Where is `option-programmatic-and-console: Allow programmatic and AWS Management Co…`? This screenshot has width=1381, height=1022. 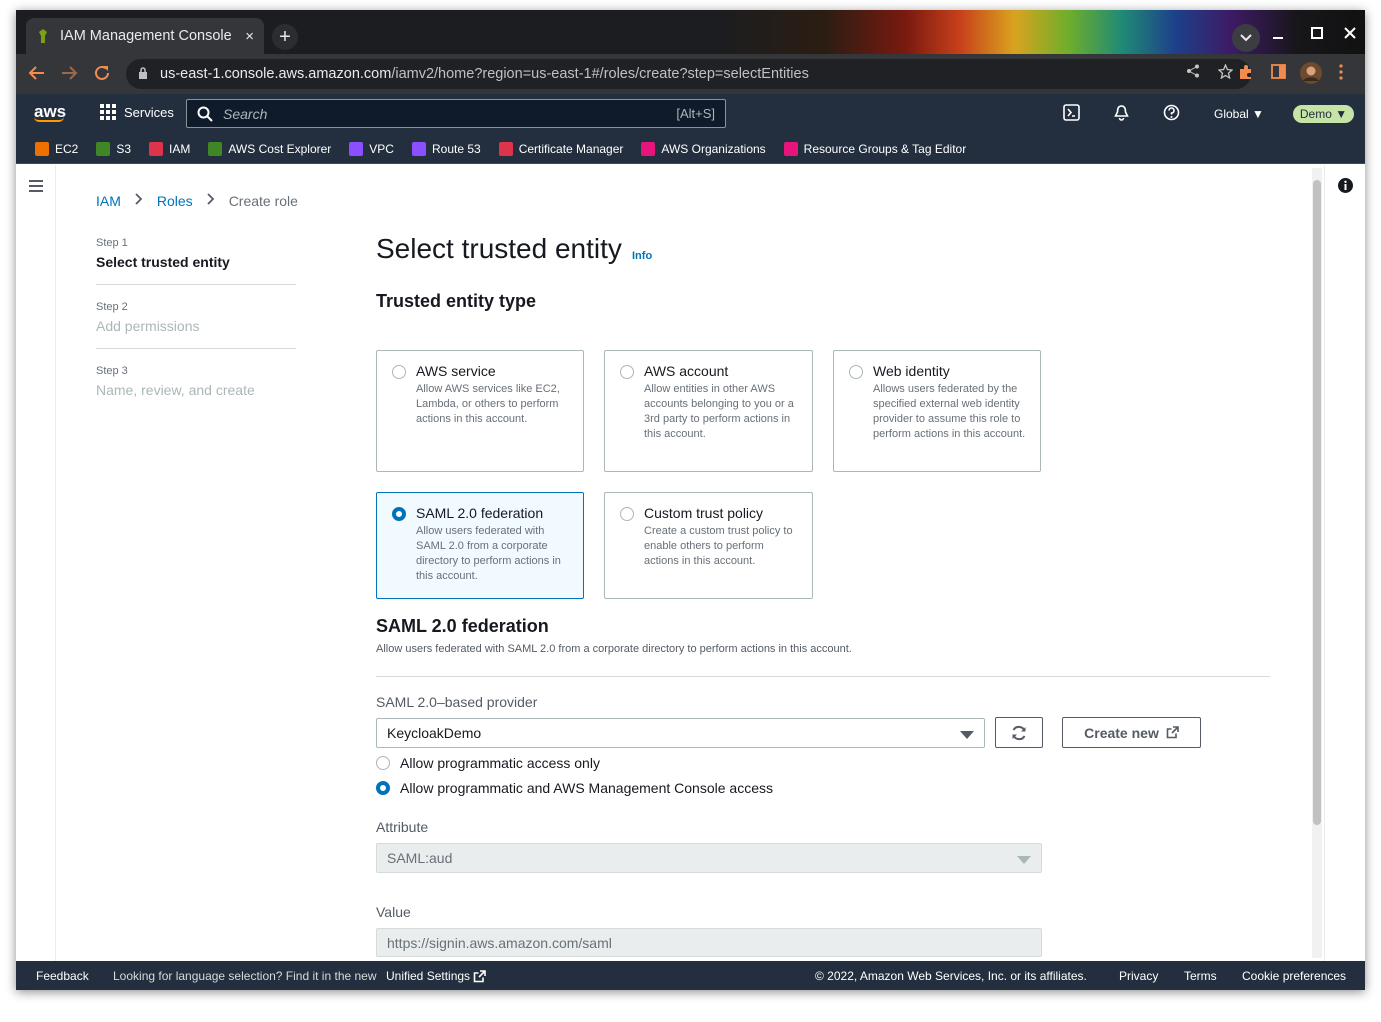 option-programmatic-and-console: Allow programmatic and AWS Management Co… is located at coordinates (574, 788).